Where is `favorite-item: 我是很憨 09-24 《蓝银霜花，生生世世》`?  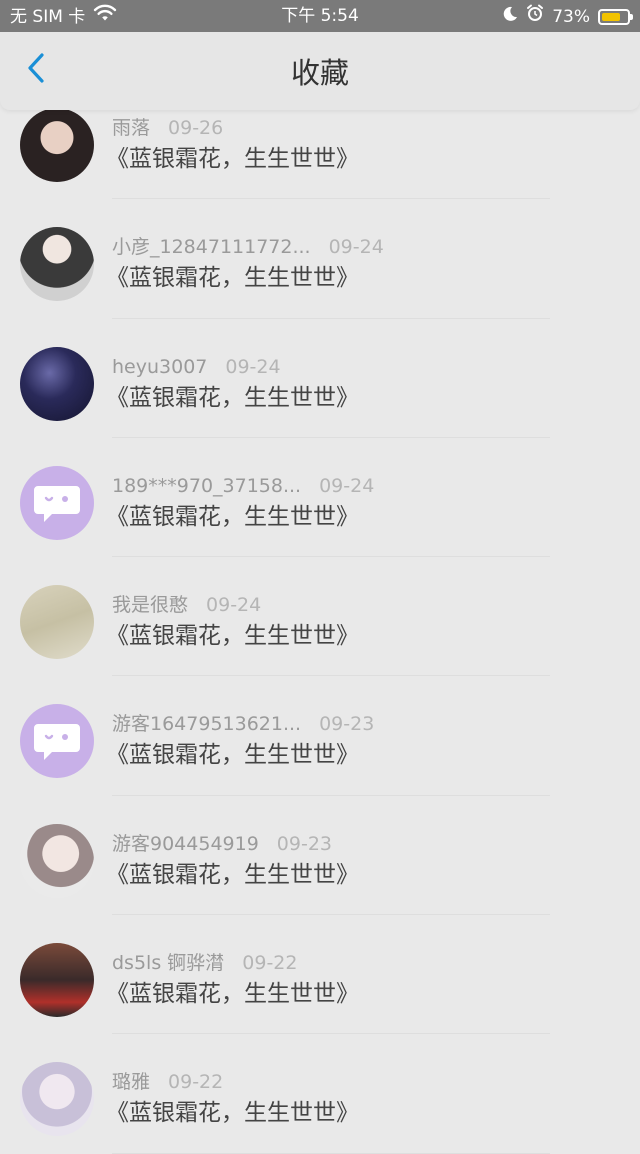 favorite-item: 我是很憨 09-24 《蓝银霜花，生生世世》 is located at coordinates (320, 617).